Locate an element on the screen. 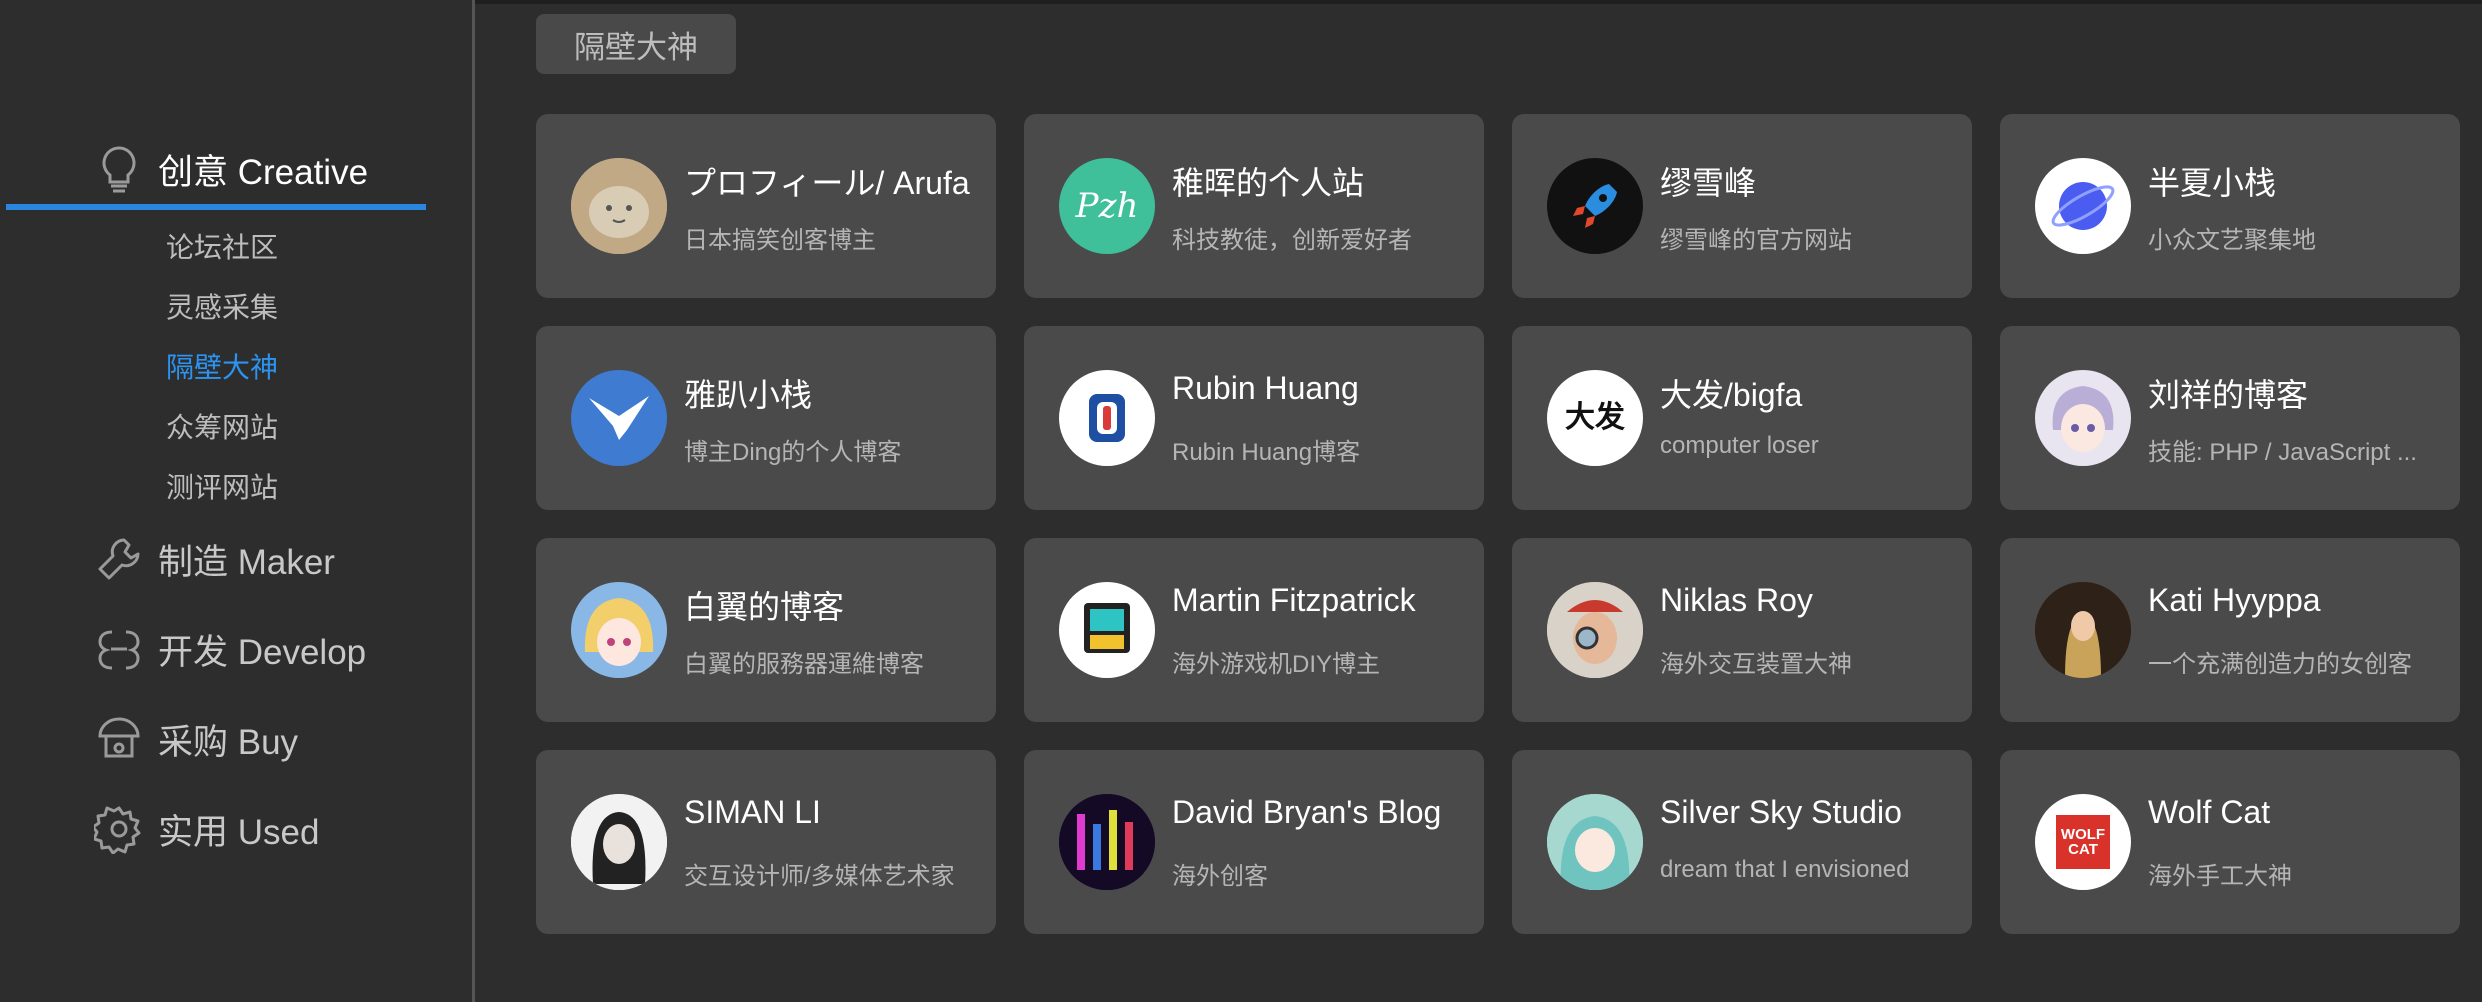 This screenshot has height=1002, width=2482. avatar-text: 大发 is located at coordinates (1595, 417).